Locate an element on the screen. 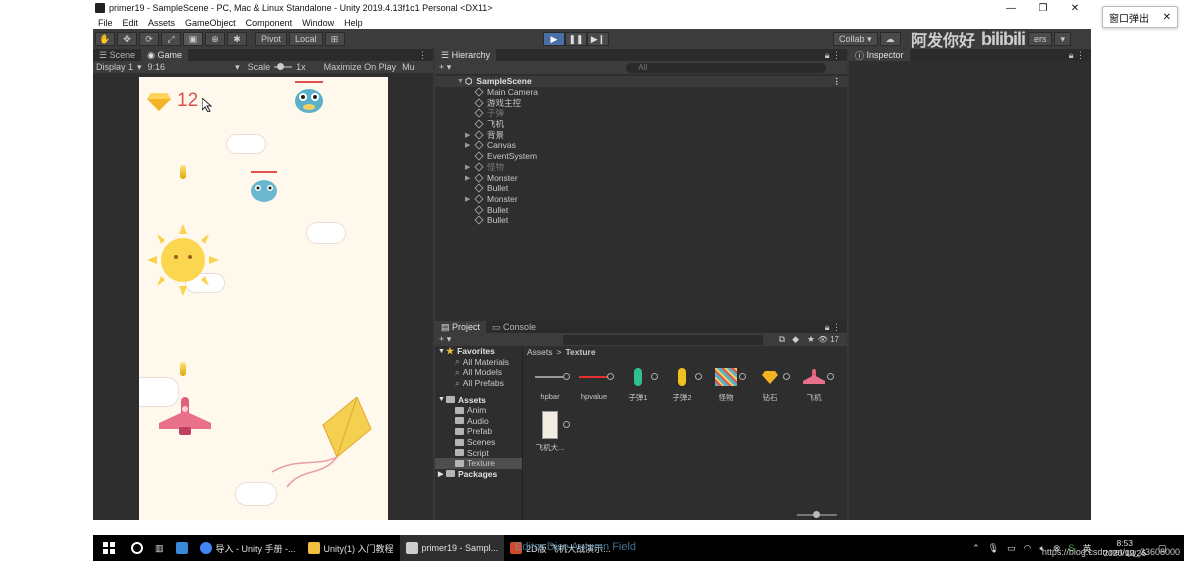 Image resolution: width=1184 pixels, height=561 pixels. tab-inspector: ⓘ Inspector is located at coordinates (879, 55).